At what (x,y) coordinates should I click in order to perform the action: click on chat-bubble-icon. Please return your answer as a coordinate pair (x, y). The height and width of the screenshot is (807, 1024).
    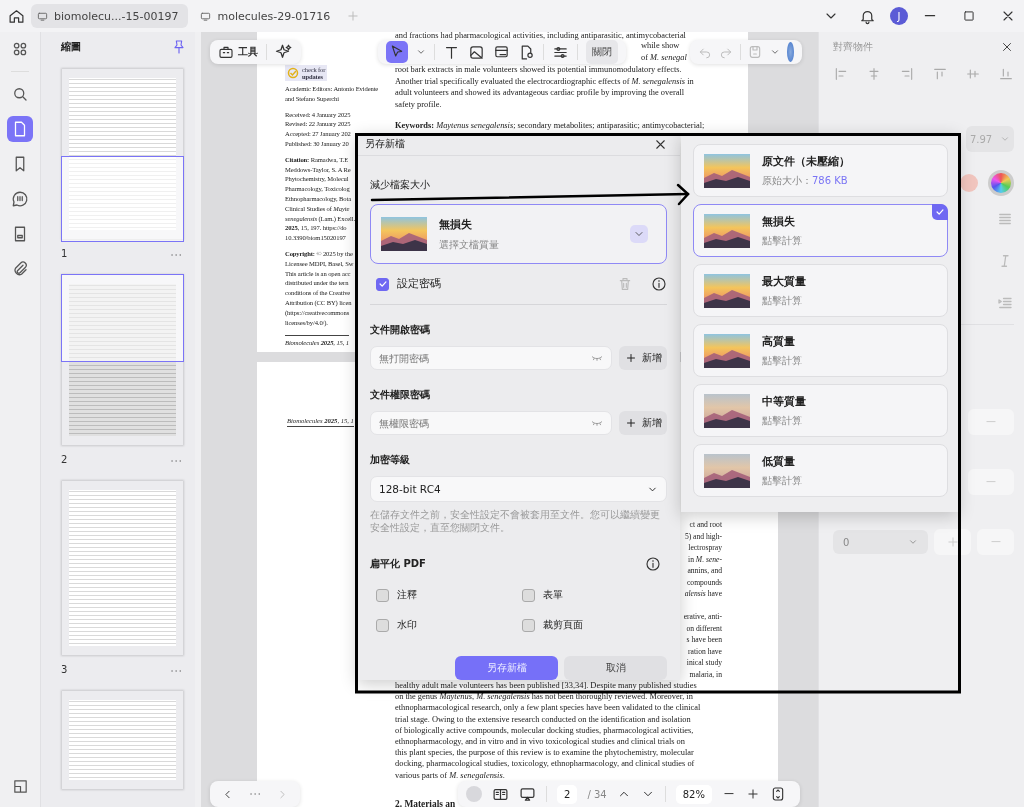
    Looking at the image, I should click on (20, 199).